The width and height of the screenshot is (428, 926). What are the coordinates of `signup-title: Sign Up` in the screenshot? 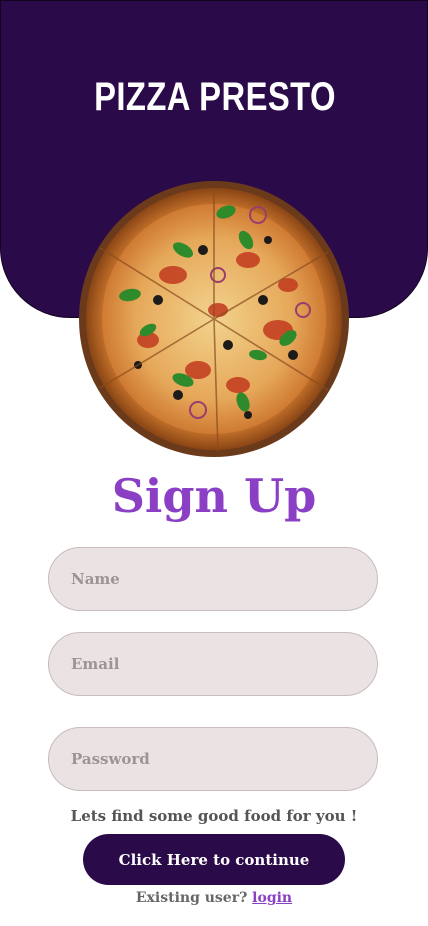 It's located at (214, 496).